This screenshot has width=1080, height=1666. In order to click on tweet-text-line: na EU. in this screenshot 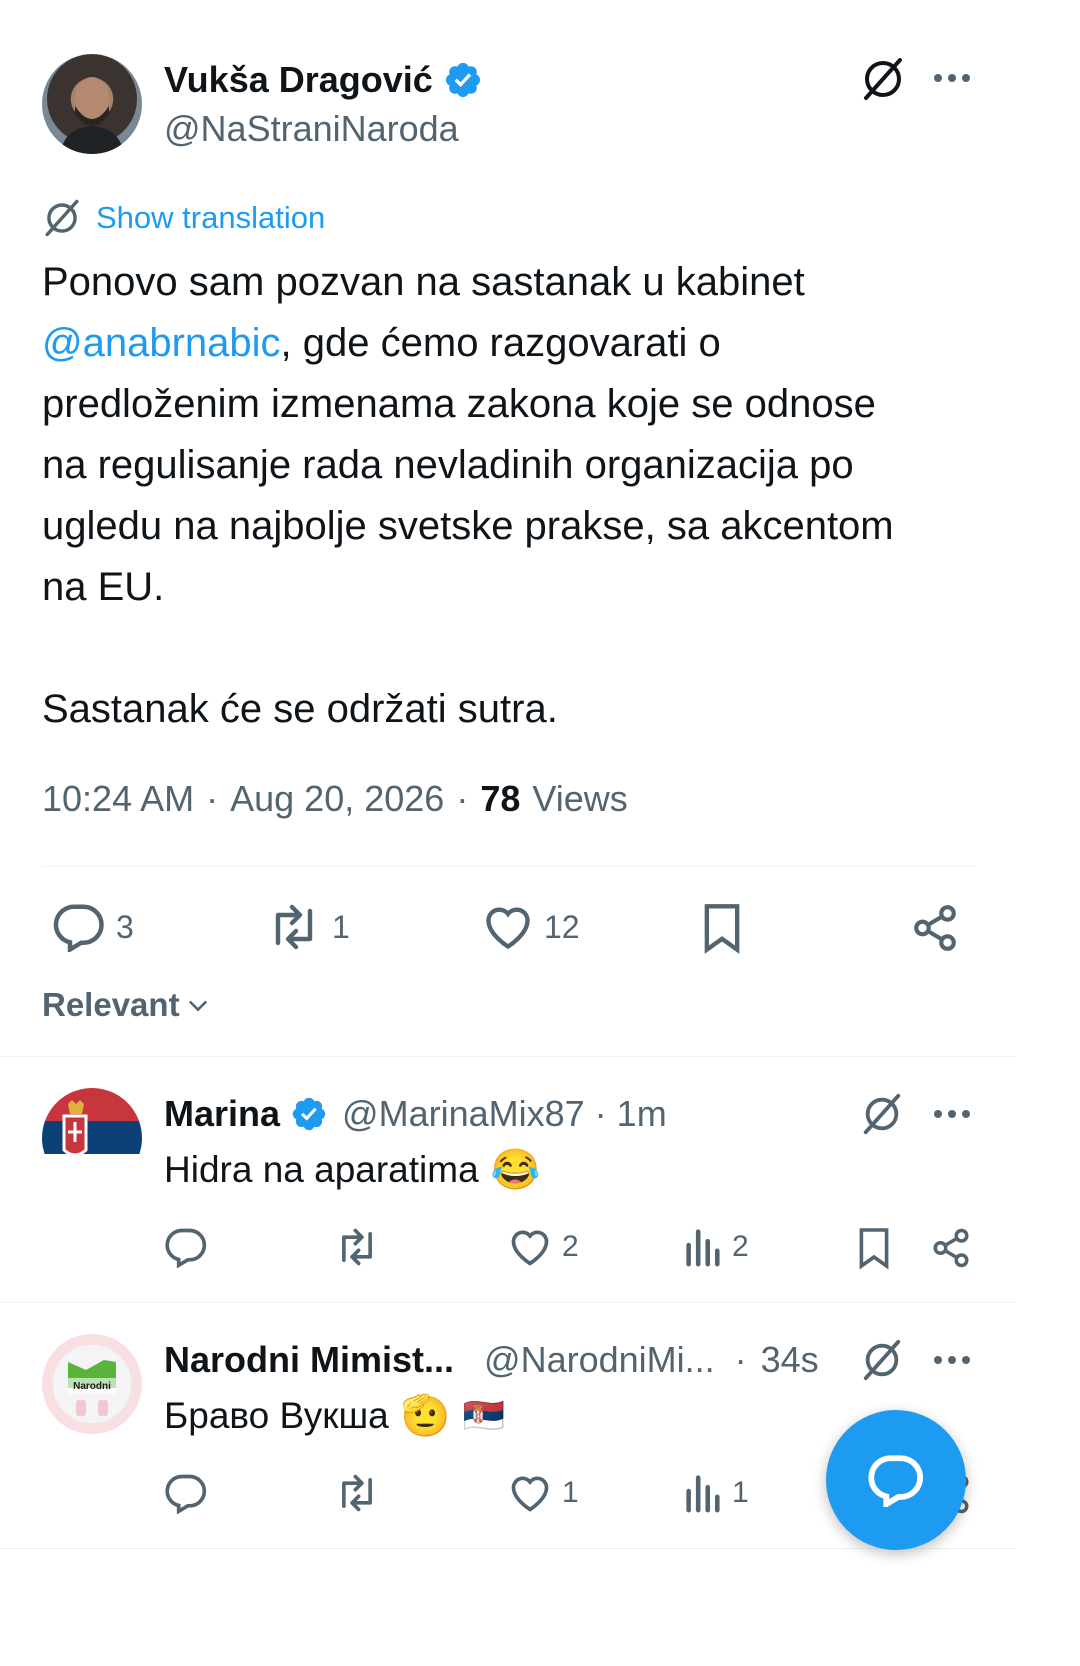, I will do `click(103, 587)`.